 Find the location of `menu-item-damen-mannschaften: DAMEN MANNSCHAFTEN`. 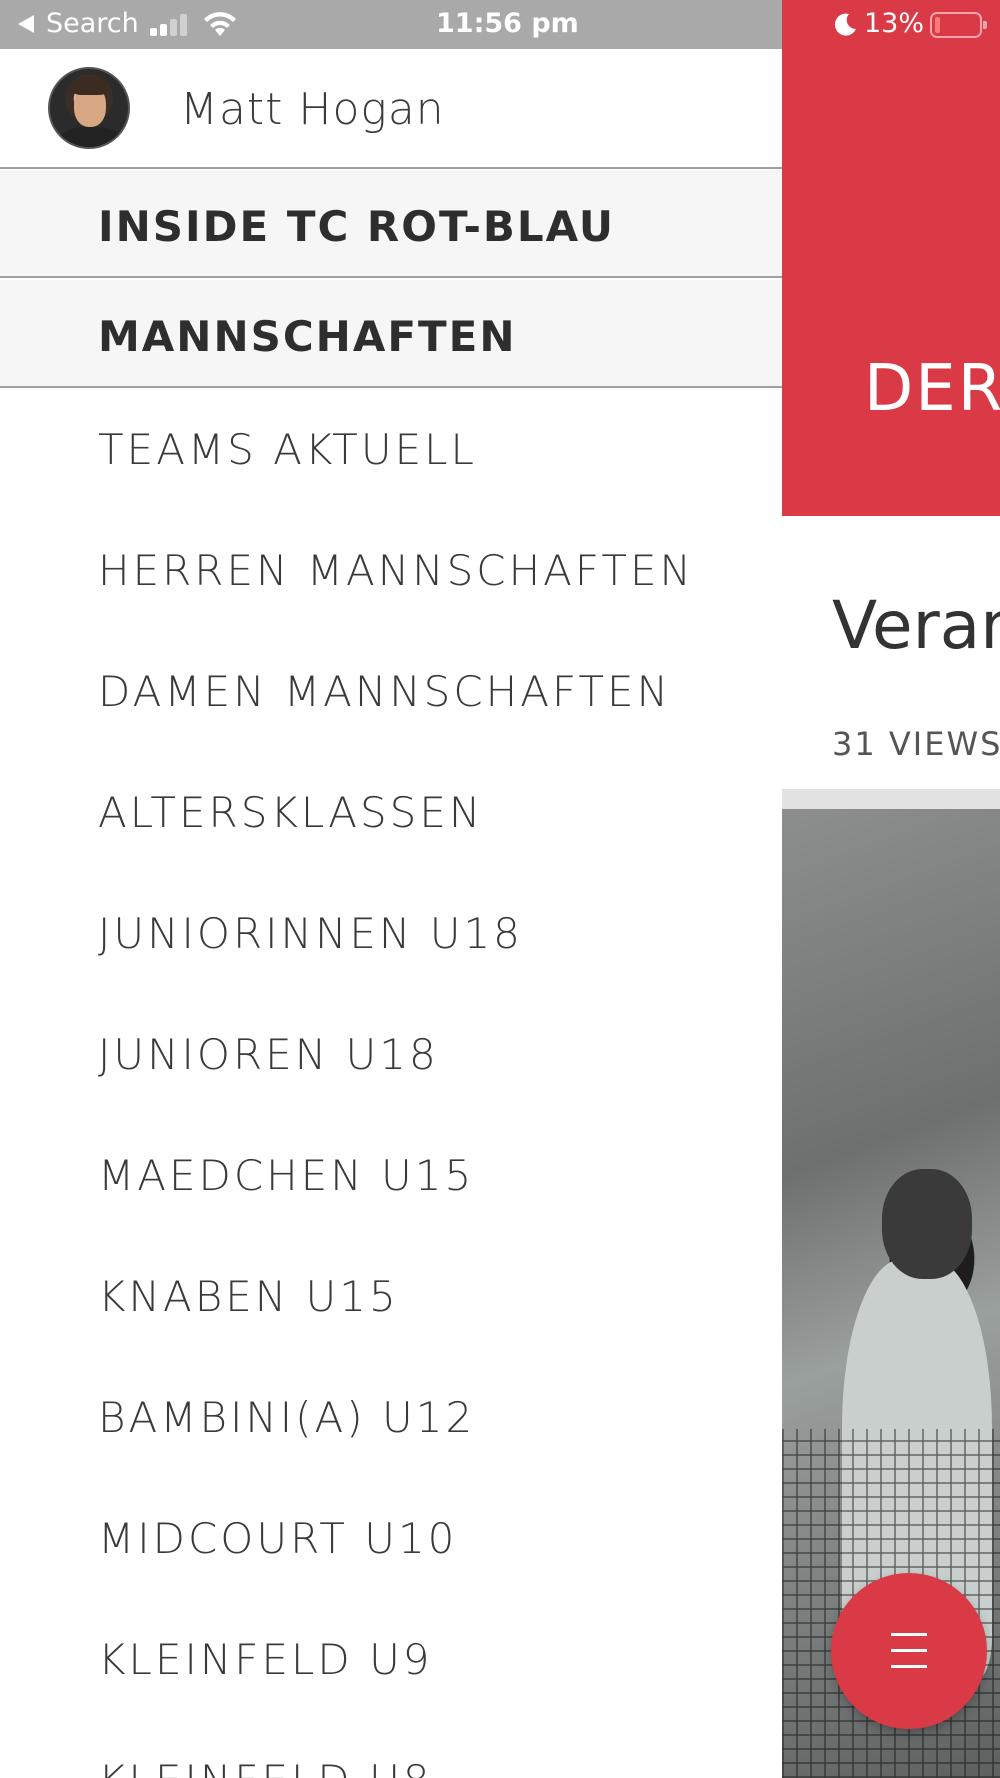

menu-item-damen-mannschaften: DAMEN MANNSCHAFTEN is located at coordinates (391, 692).